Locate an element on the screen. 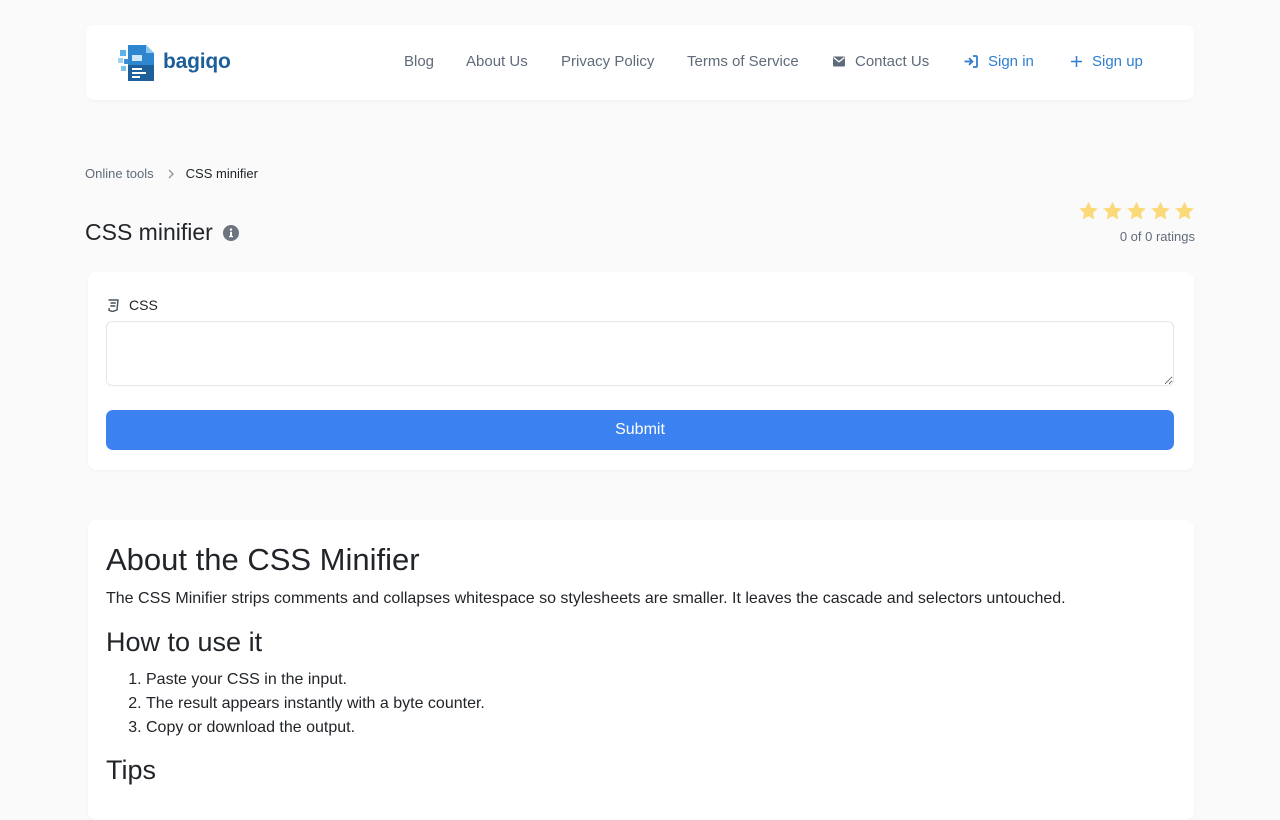 This screenshot has width=1280, height=820. plus-icon is located at coordinates (1076, 61).